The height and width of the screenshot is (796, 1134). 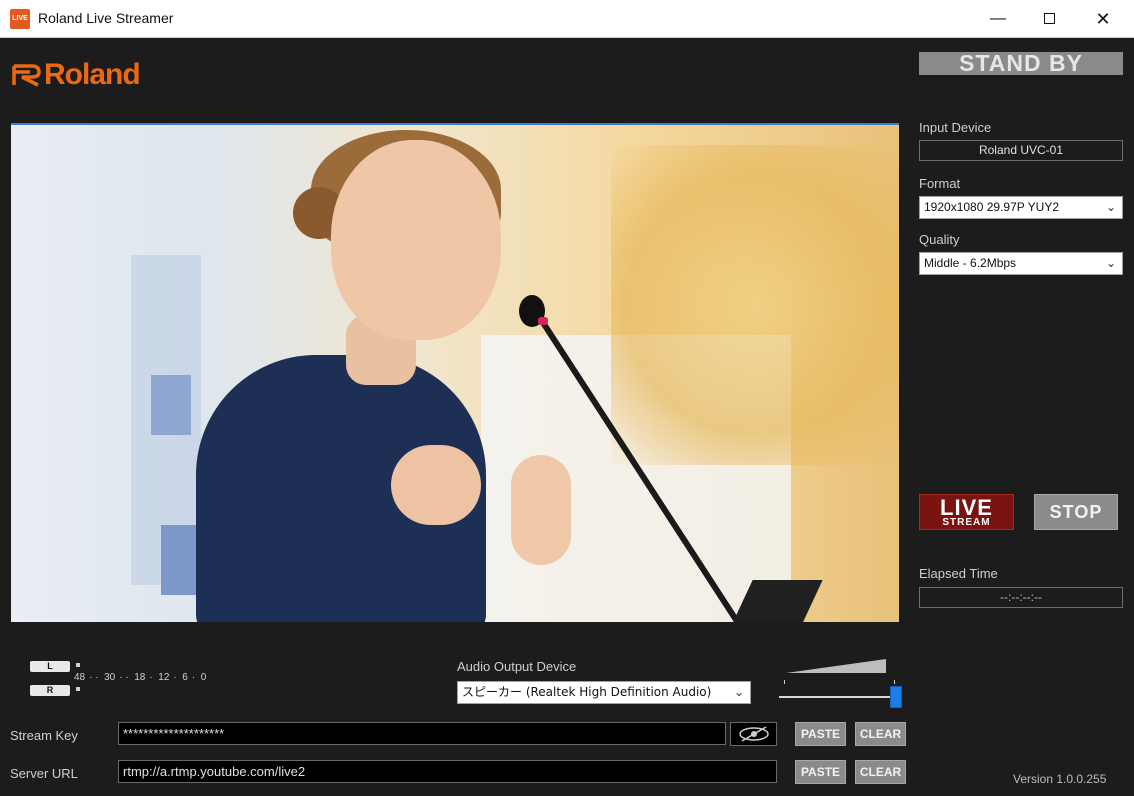 I want to click on stream-key-paste-button: PASTE, so click(x=820, y=734).